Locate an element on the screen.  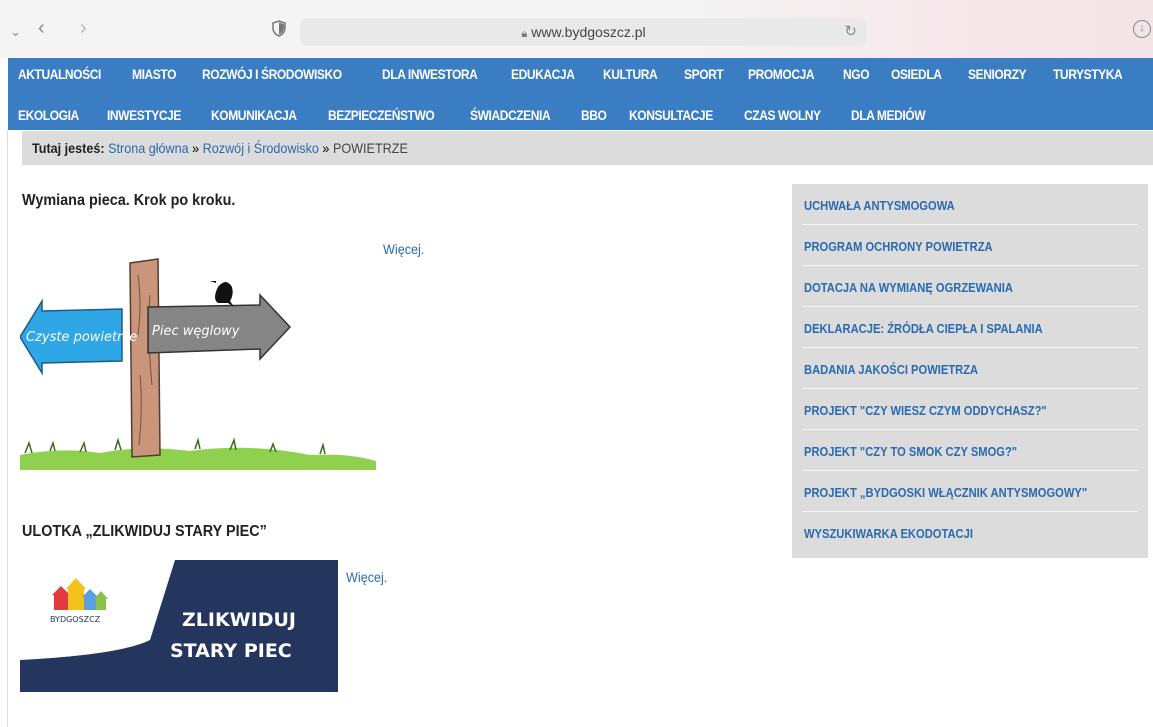
nav-item-14: KOMUNIKACJA is located at coordinates (254, 115).